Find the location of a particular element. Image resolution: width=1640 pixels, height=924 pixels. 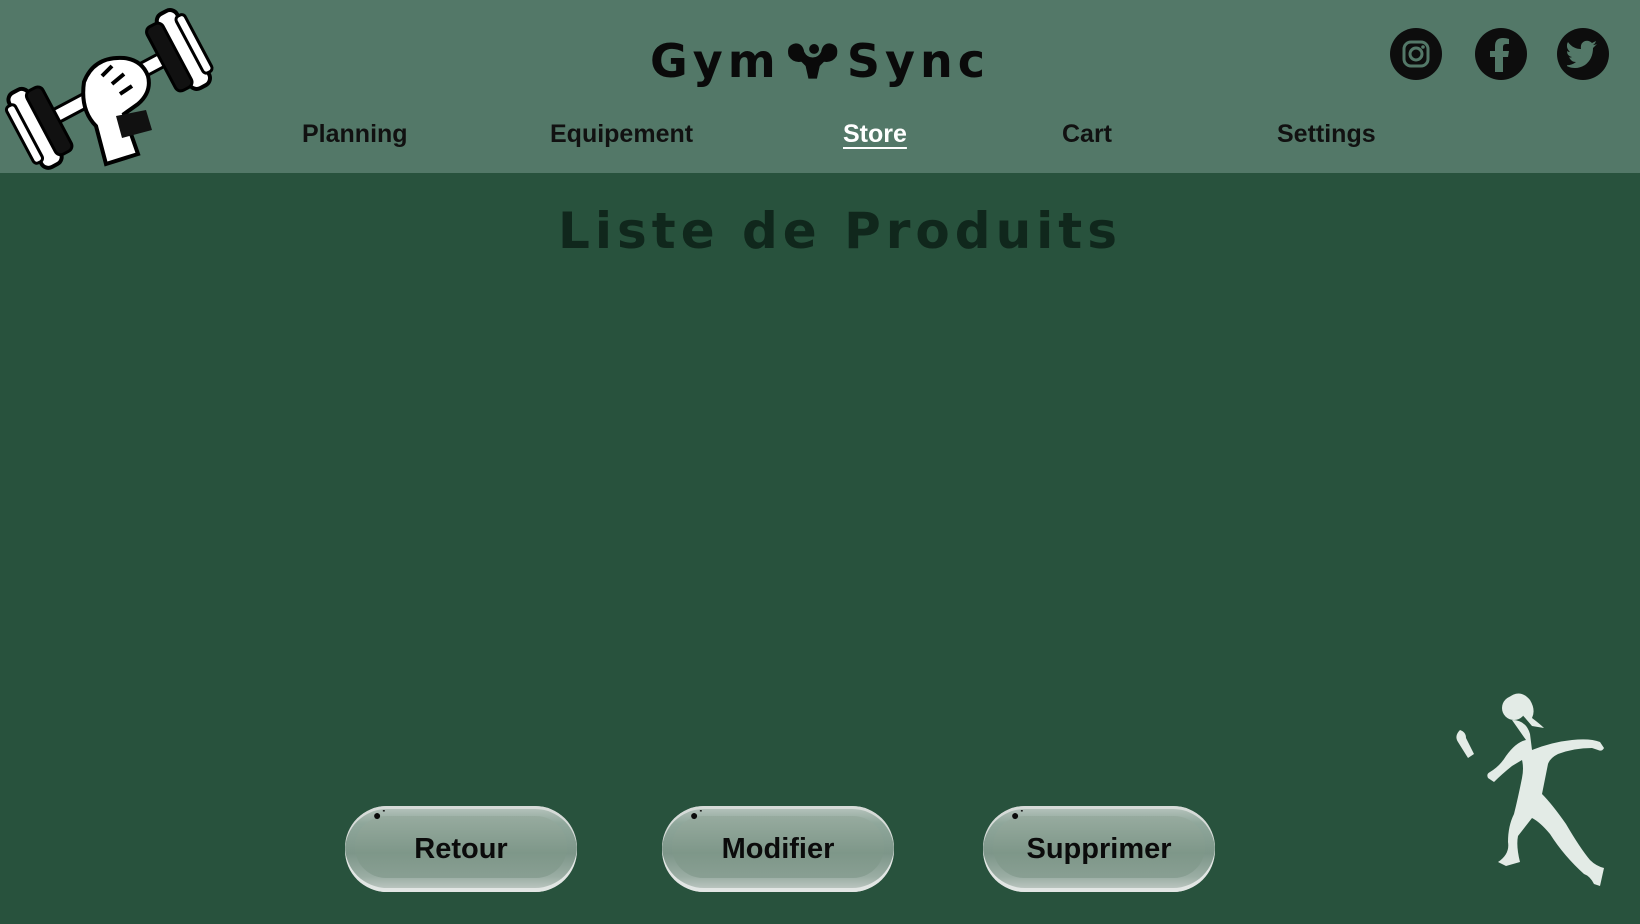

back-button-label: Retour is located at coordinates (461, 848).